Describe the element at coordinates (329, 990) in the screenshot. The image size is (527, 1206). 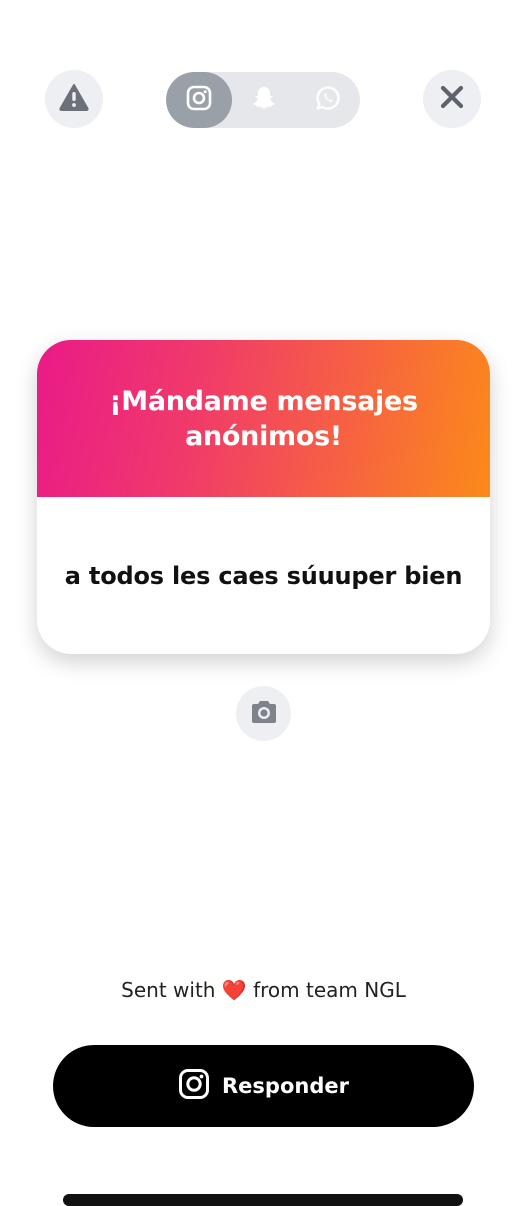
I see `footer-suffix: from team NGL` at that location.